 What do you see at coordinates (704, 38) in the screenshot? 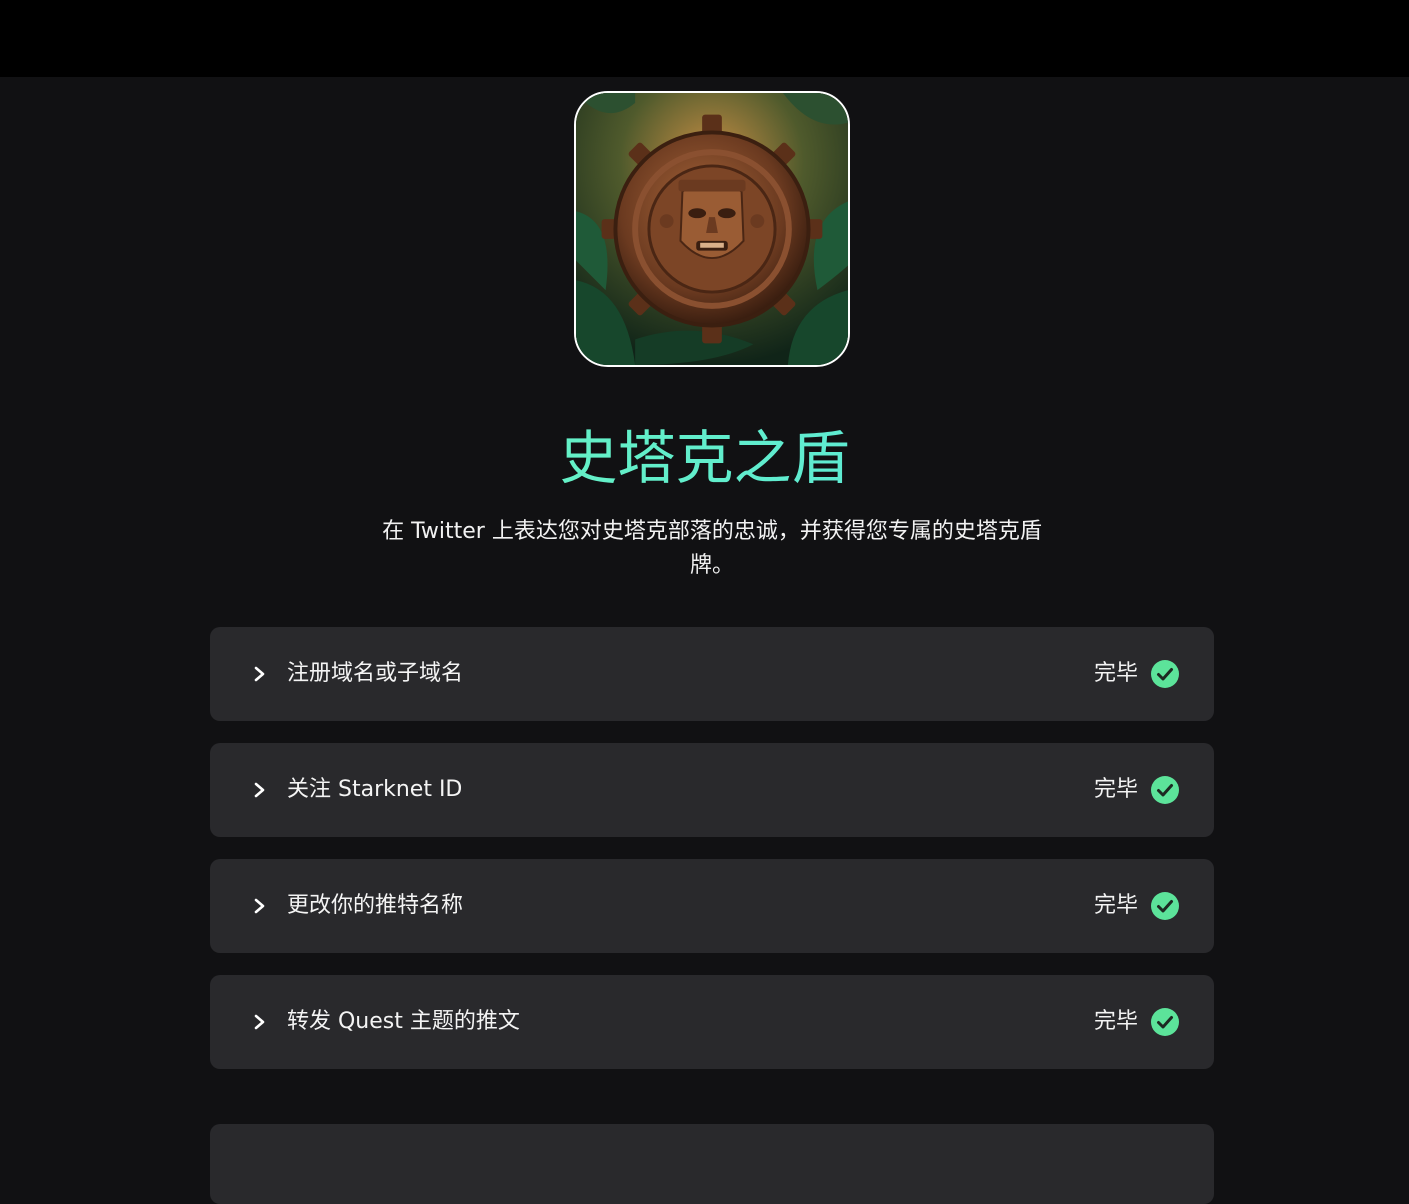
I see `top-navbar` at bounding box center [704, 38].